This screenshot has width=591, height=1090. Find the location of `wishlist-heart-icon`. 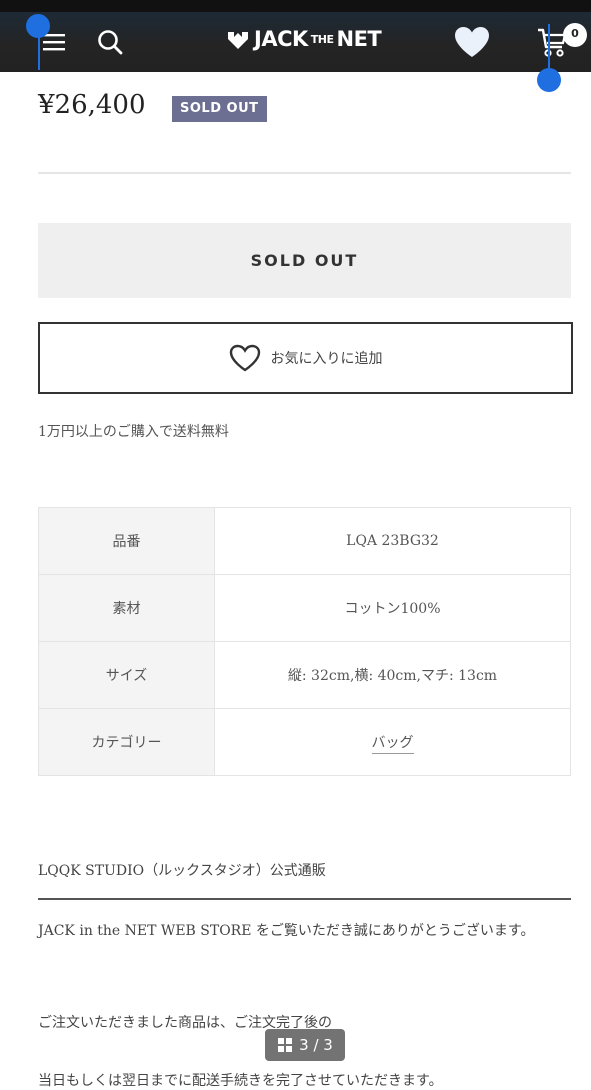

wishlist-heart-icon is located at coordinates (472, 42).